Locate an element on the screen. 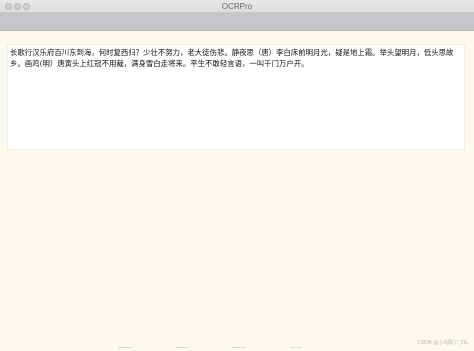  window-title: OCRPro is located at coordinates (237, 6).